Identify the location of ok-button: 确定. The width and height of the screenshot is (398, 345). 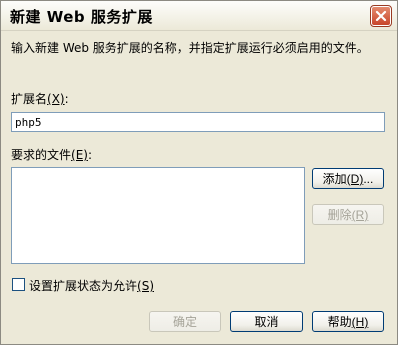
(185, 321).